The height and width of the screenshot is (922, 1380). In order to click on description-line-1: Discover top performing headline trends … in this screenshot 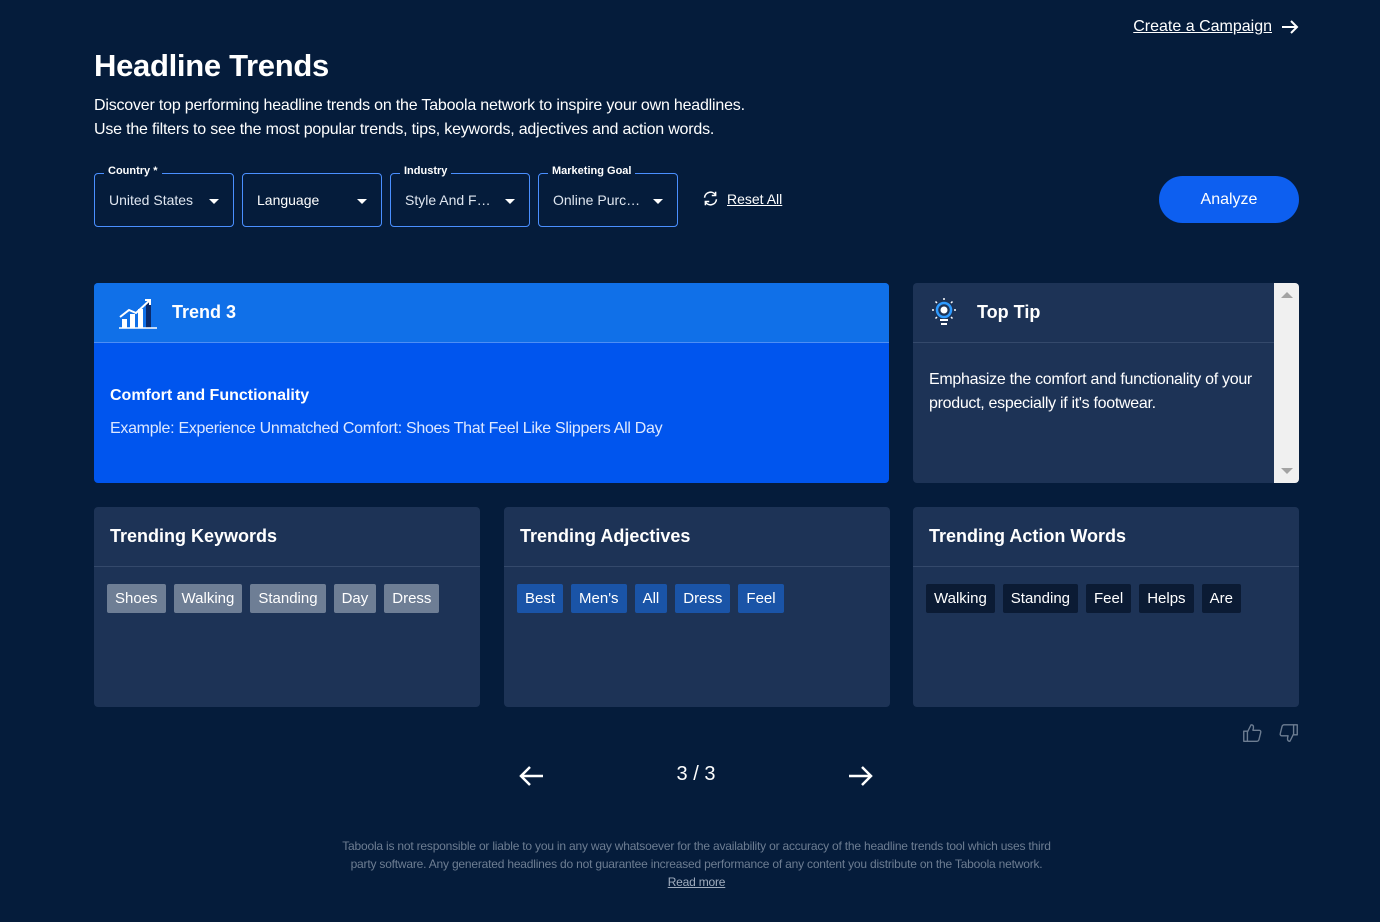, I will do `click(419, 105)`.